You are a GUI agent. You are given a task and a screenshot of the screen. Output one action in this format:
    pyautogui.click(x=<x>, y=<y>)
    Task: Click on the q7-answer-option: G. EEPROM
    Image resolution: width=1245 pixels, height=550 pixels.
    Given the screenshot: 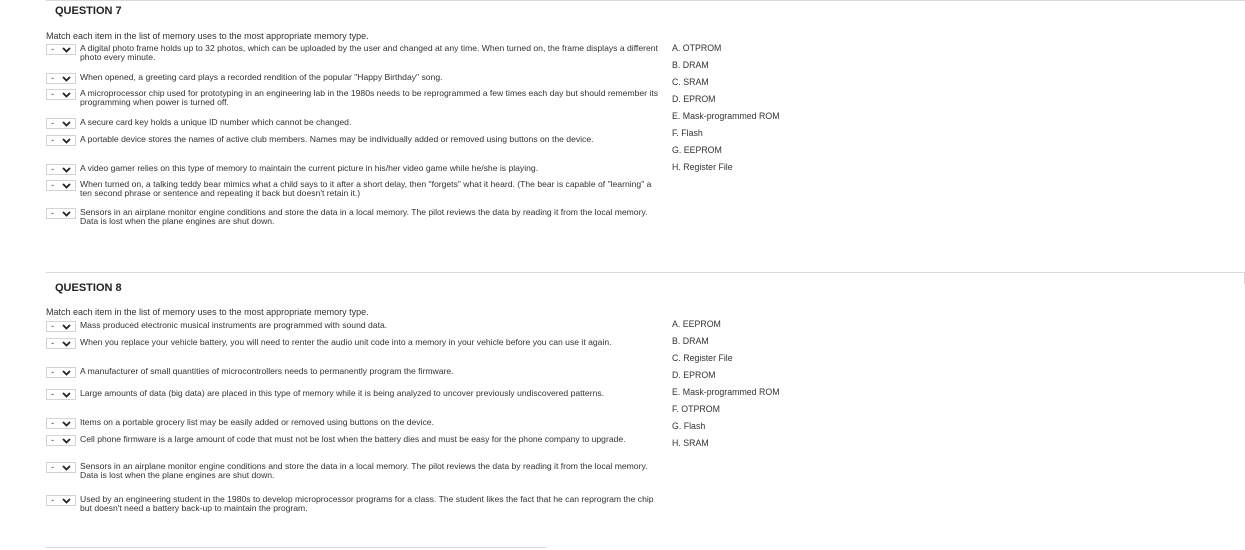 What is the action you would take?
    pyautogui.click(x=697, y=150)
    